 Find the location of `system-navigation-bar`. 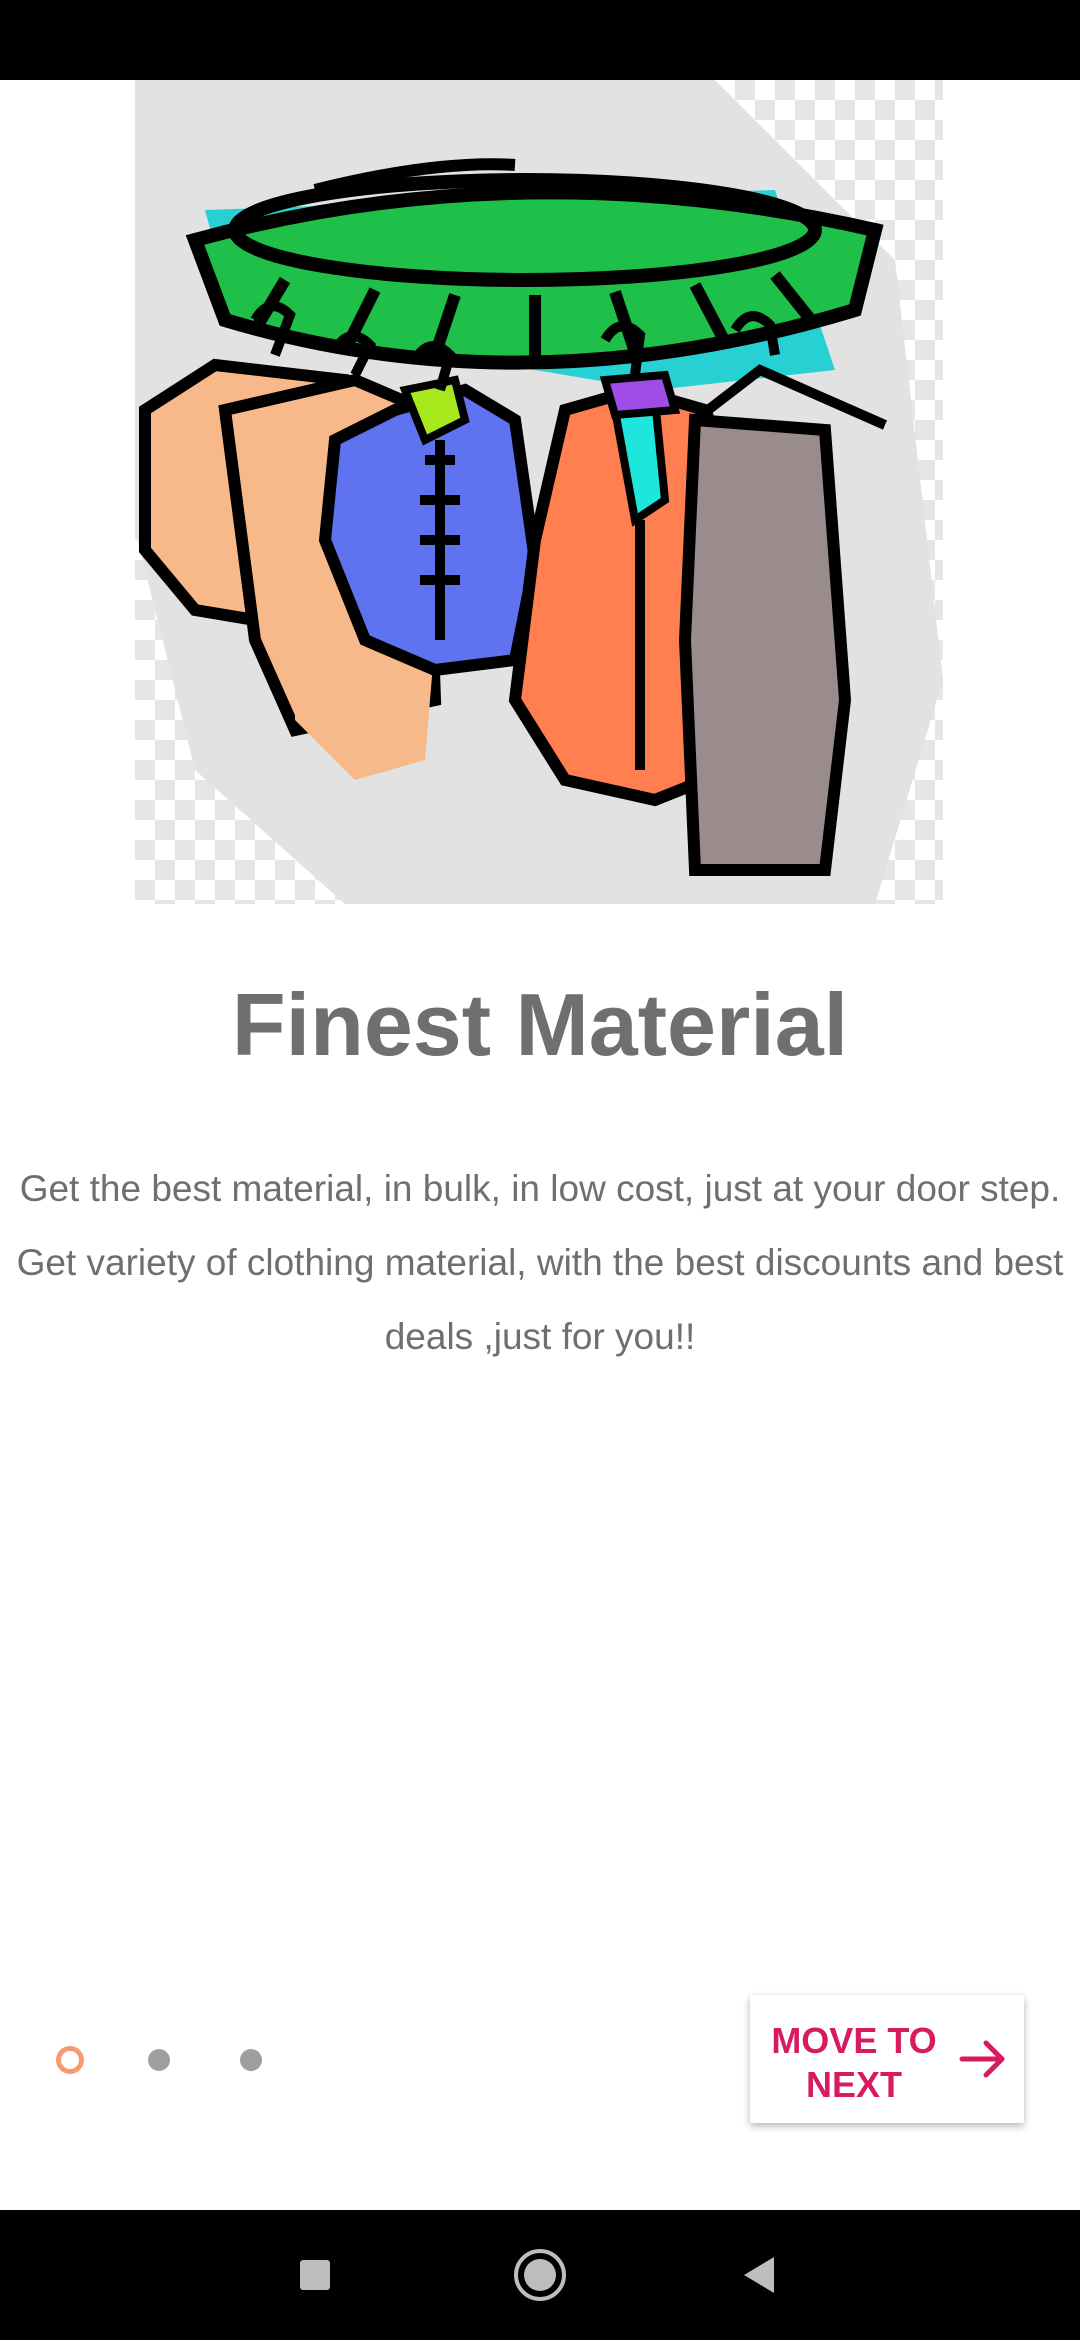

system-navigation-bar is located at coordinates (540, 2275).